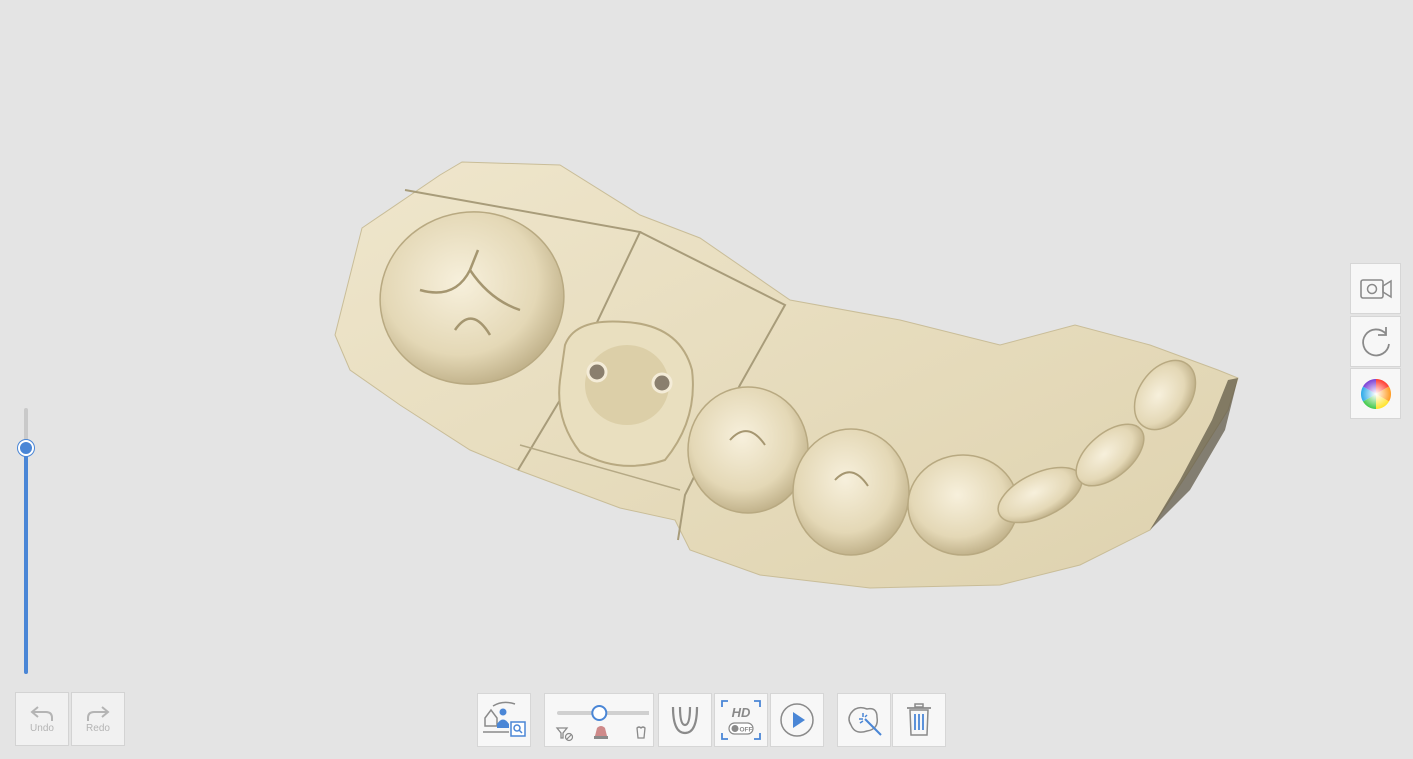 The width and height of the screenshot is (1413, 759). I want to click on hd-state: OFF, so click(746, 730).